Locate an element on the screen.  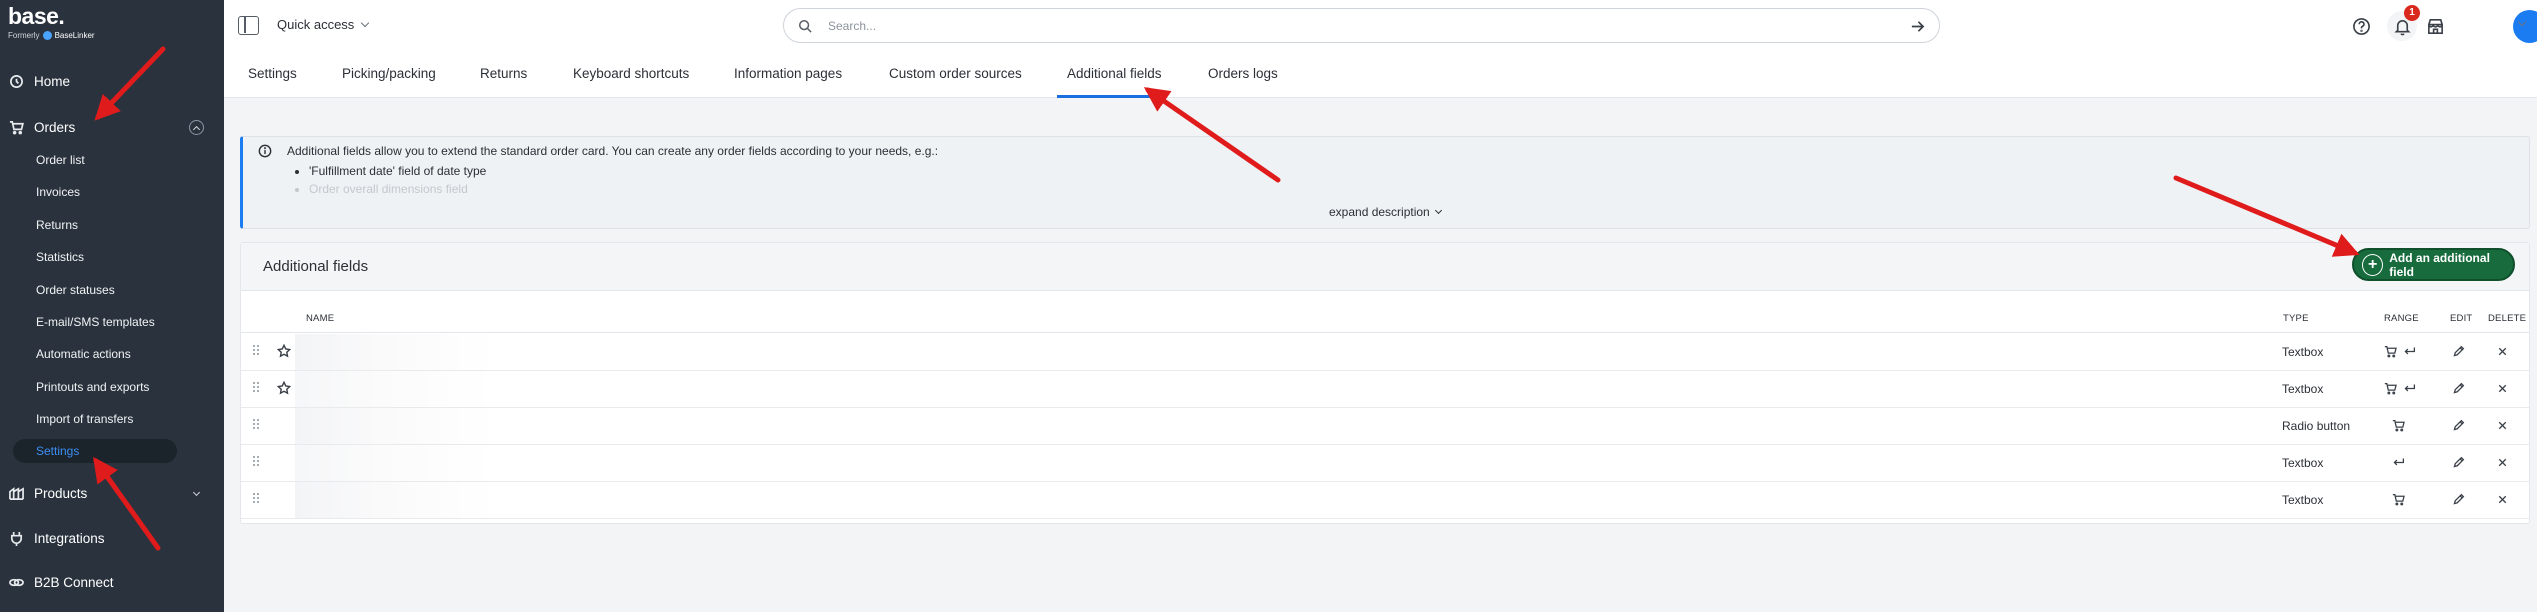
sidebar-item-home: Home is located at coordinates (112, 81).